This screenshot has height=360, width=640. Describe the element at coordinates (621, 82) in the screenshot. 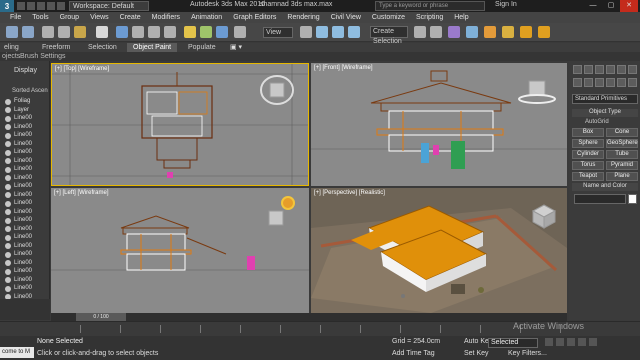

I see `helpers-icon` at that location.